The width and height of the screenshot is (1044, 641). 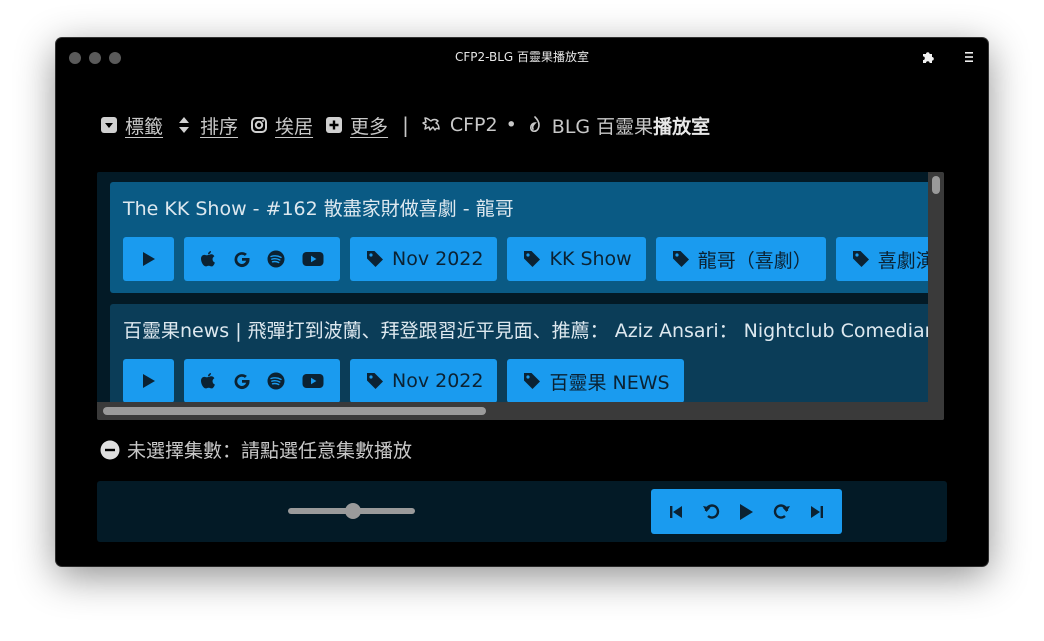 I want to click on skip-back-icon, so click(x=676, y=512).